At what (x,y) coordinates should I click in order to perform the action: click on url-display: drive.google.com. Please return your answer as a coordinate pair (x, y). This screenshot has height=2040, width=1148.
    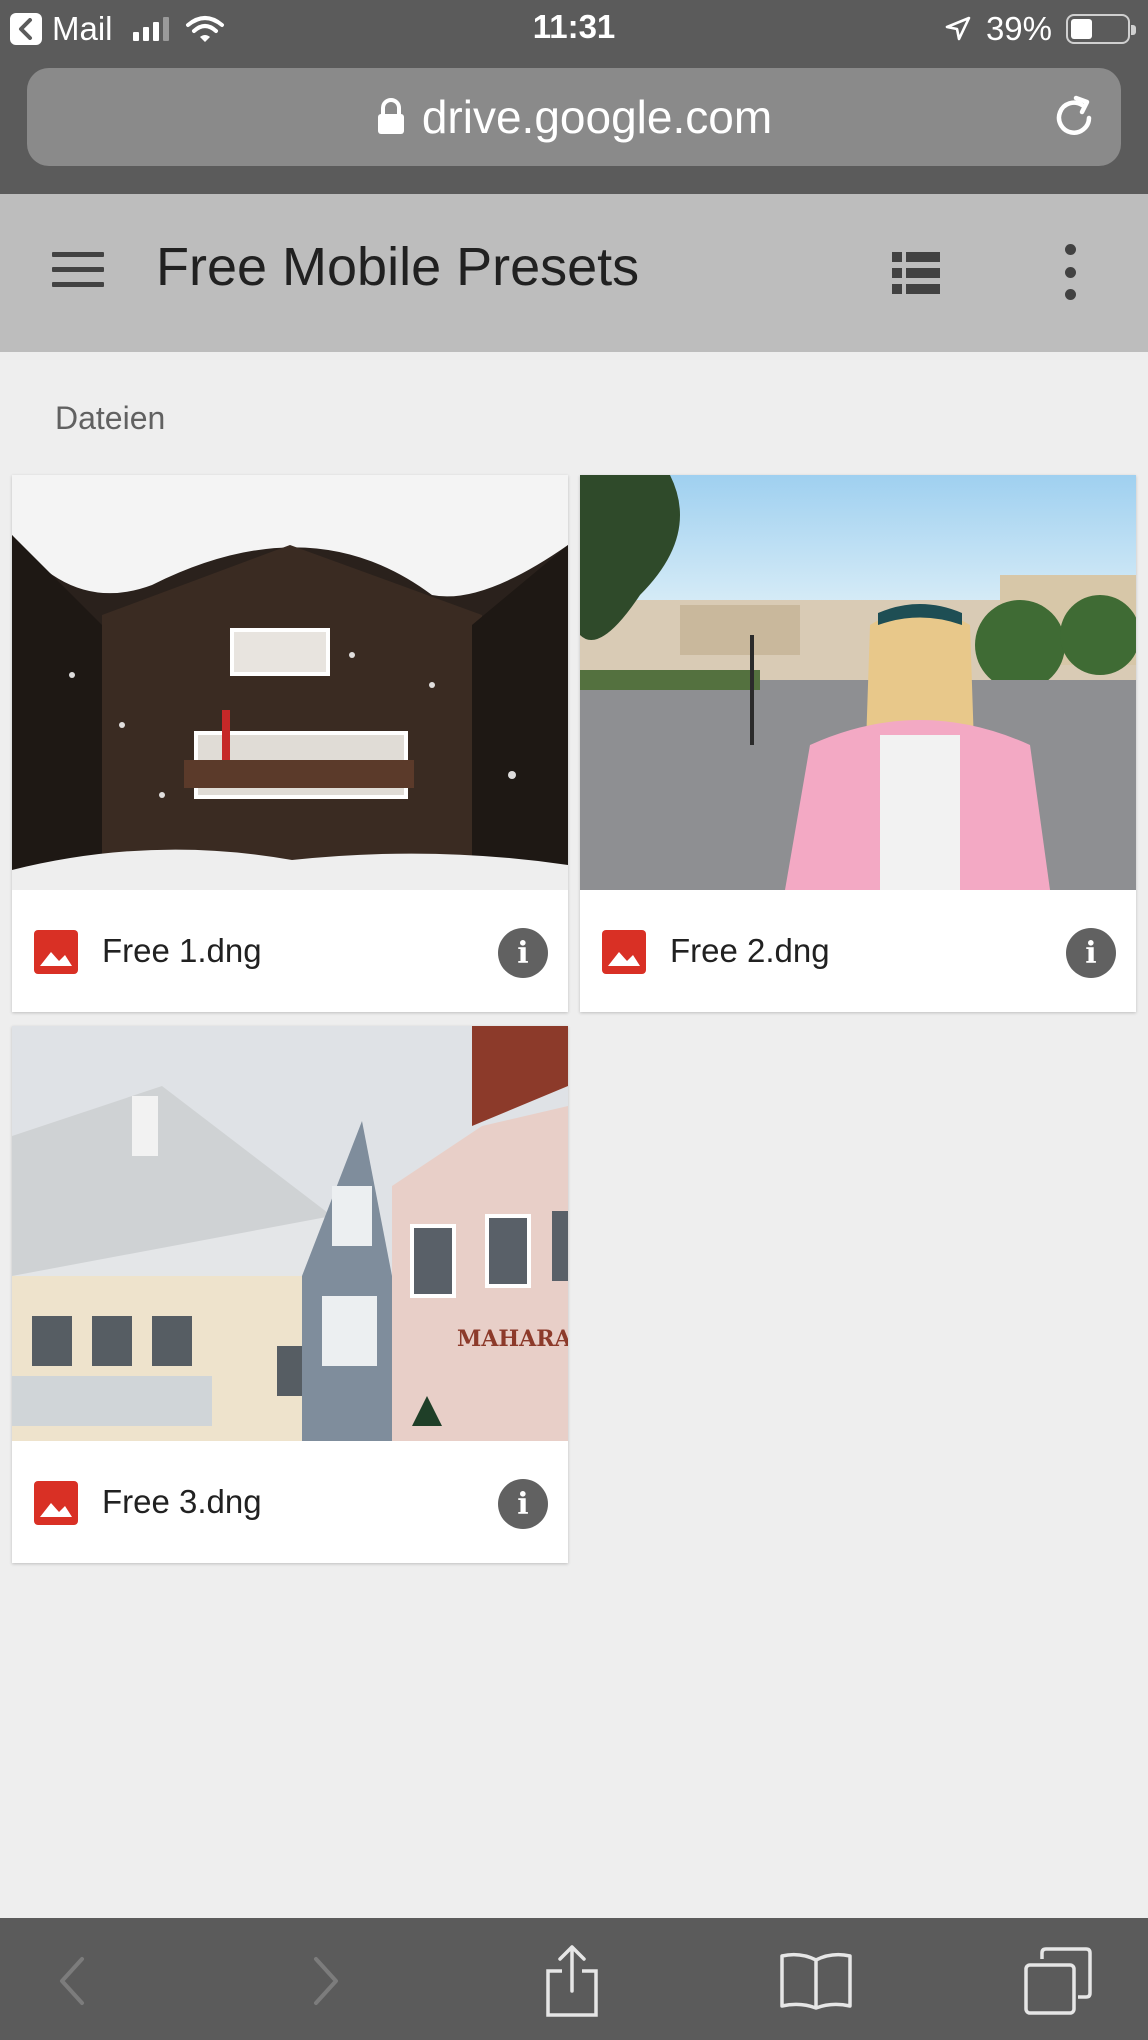
    Looking at the image, I should click on (574, 117).